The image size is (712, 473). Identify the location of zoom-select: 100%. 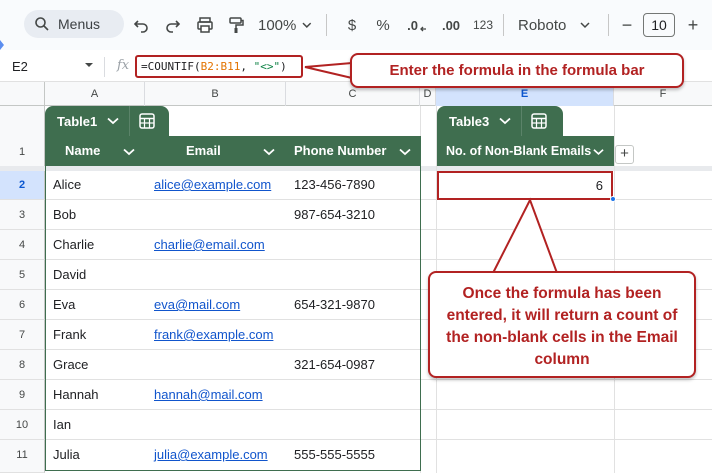
(285, 25).